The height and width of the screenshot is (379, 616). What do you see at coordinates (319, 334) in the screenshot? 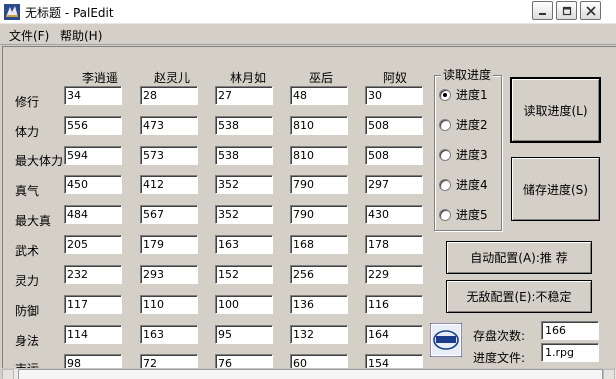
I see `stat-field: 132` at bounding box center [319, 334].